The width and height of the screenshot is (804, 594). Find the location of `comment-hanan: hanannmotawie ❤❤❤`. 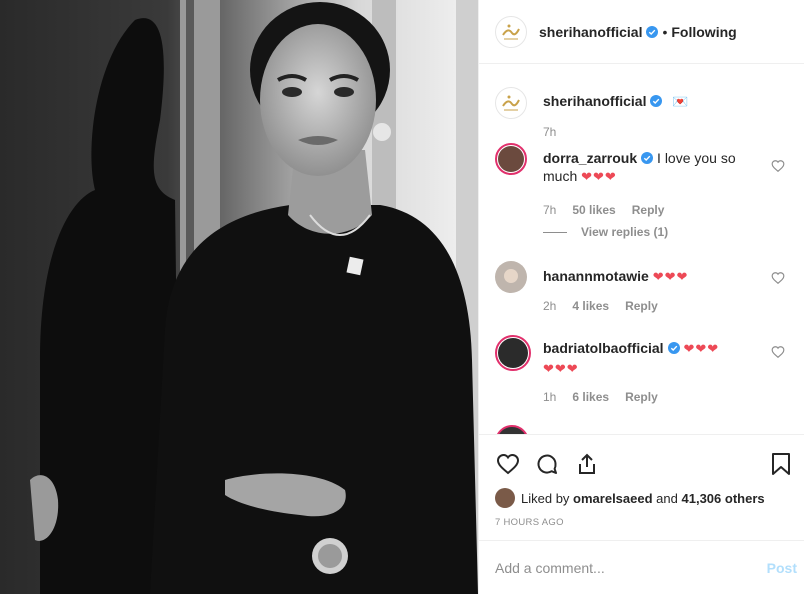

comment-hanan: hanannmotawie ❤❤❤ is located at coordinates (591, 277).